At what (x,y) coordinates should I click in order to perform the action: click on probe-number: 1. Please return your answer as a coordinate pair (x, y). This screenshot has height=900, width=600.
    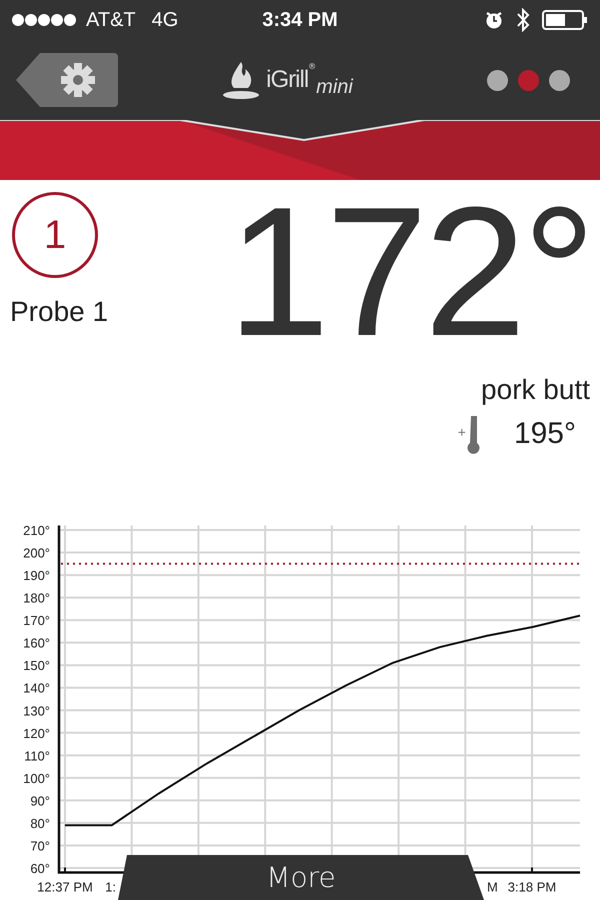
    Looking at the image, I should click on (55, 235).